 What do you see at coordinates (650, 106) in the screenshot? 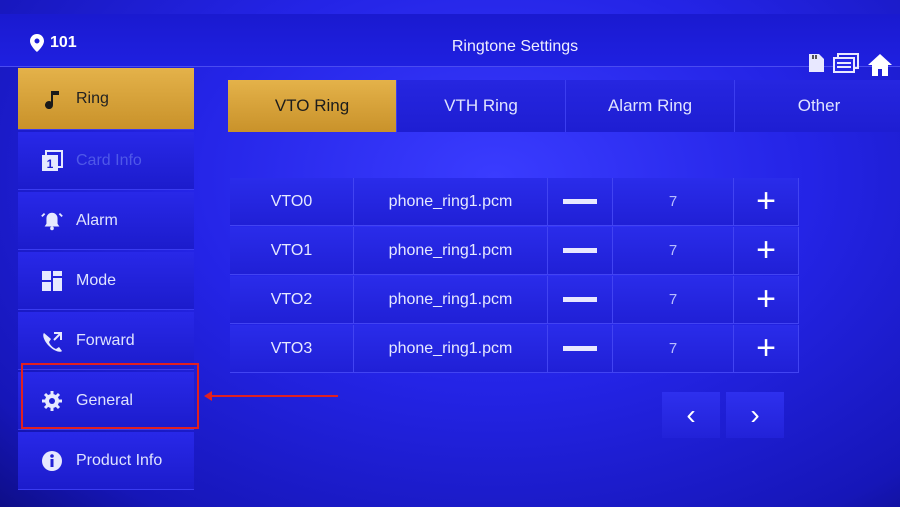
I see `tab-alarm-ring: Alarm Ring` at bounding box center [650, 106].